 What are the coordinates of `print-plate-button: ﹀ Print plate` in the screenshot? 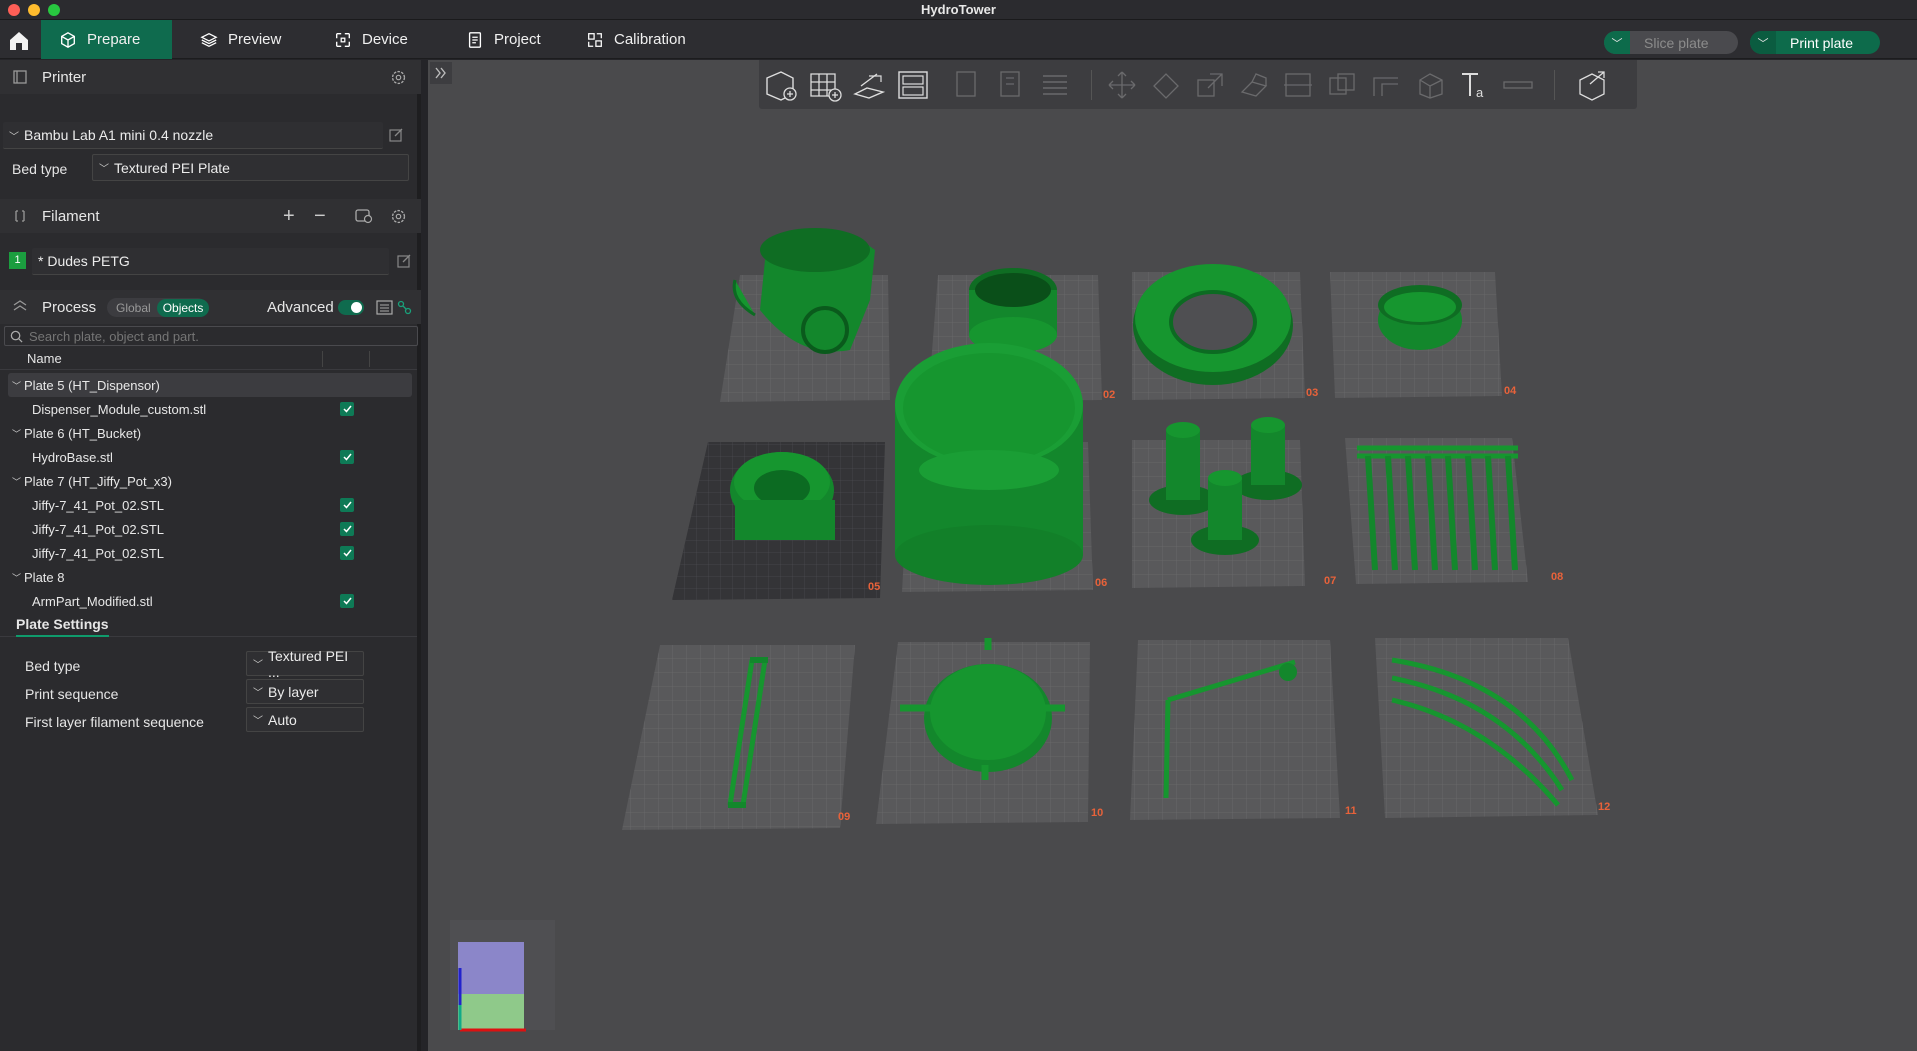 It's located at (1815, 42).